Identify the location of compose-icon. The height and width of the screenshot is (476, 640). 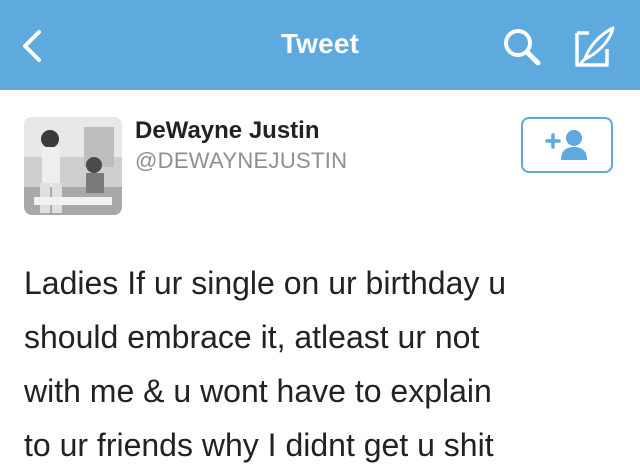
(595, 46).